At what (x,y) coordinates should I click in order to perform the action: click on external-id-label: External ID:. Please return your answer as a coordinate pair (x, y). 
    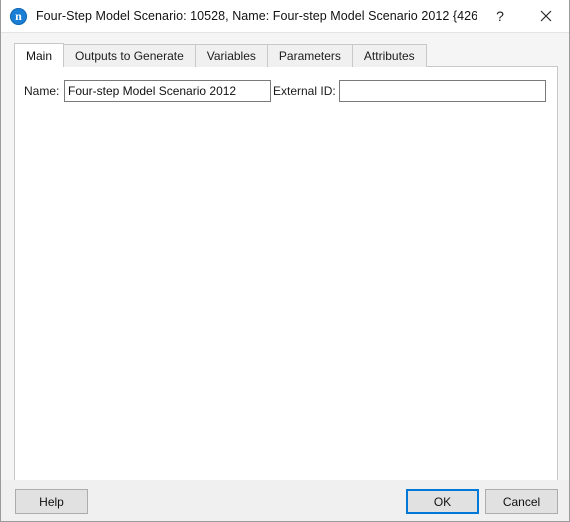
    Looking at the image, I should click on (304, 91).